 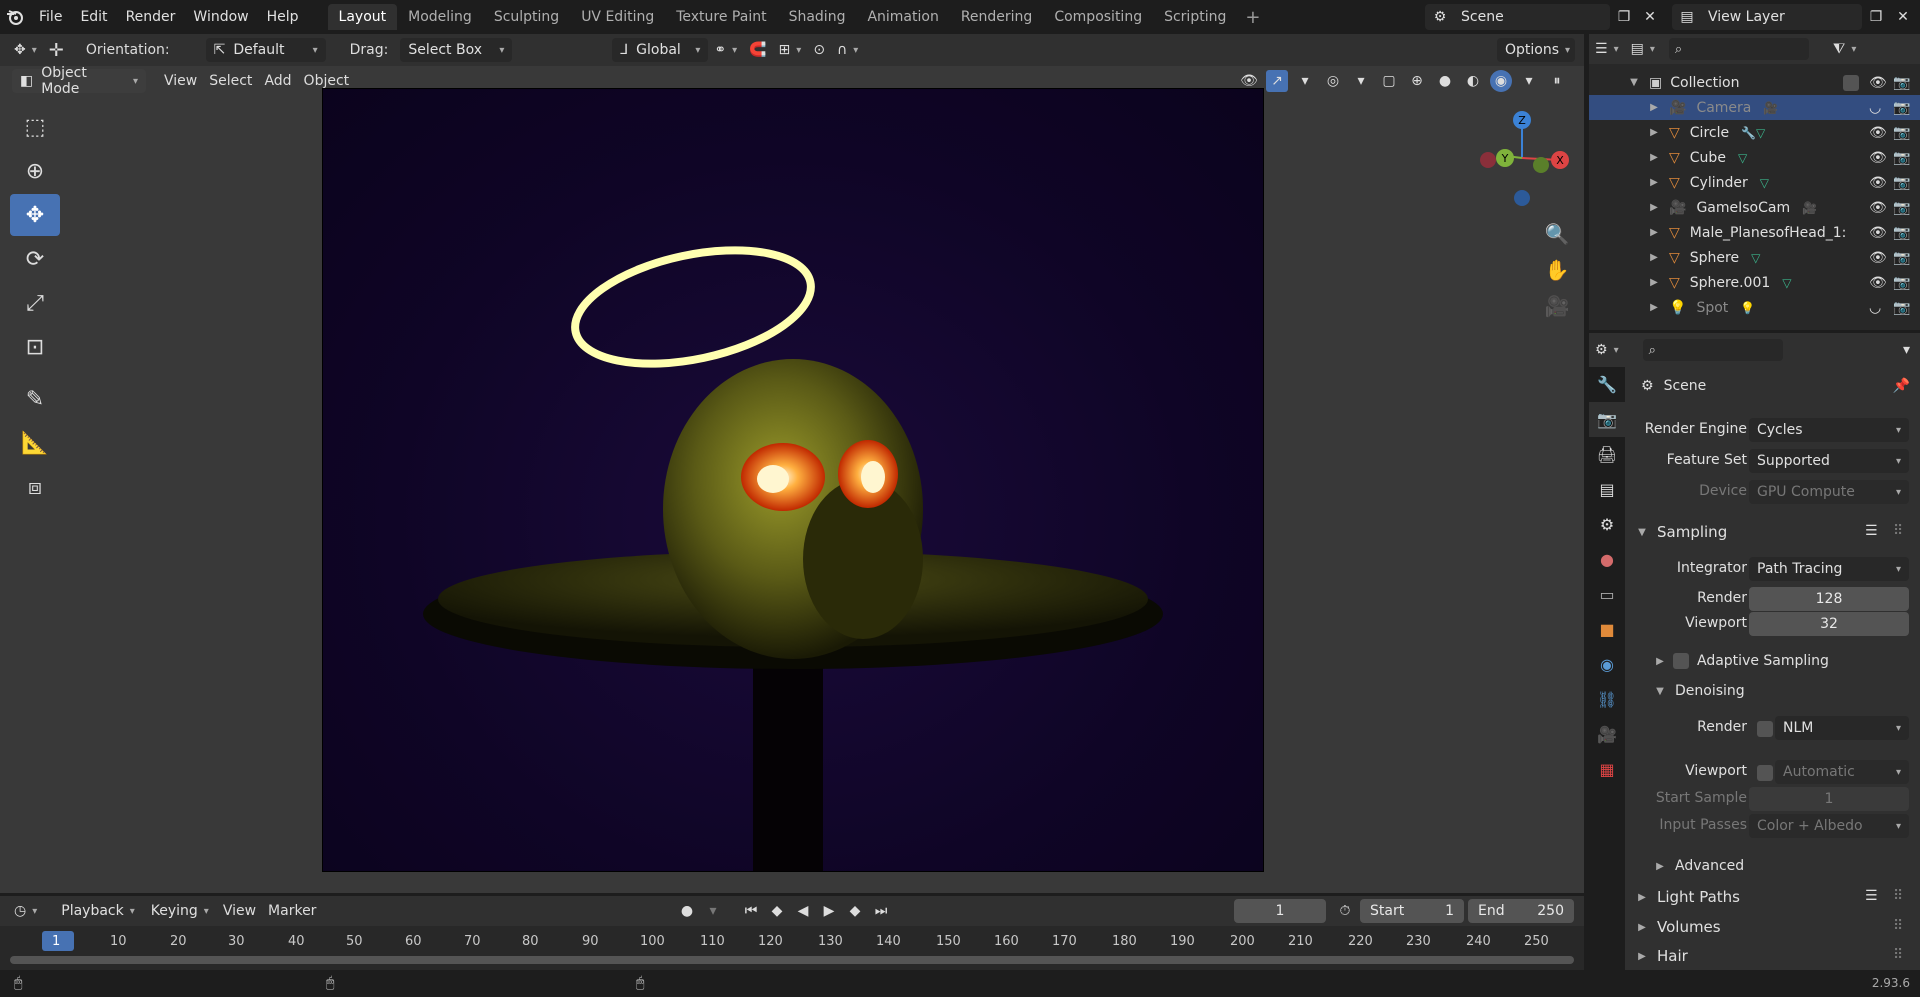 I want to click on view-layer-name: View Layer, so click(x=1746, y=17).